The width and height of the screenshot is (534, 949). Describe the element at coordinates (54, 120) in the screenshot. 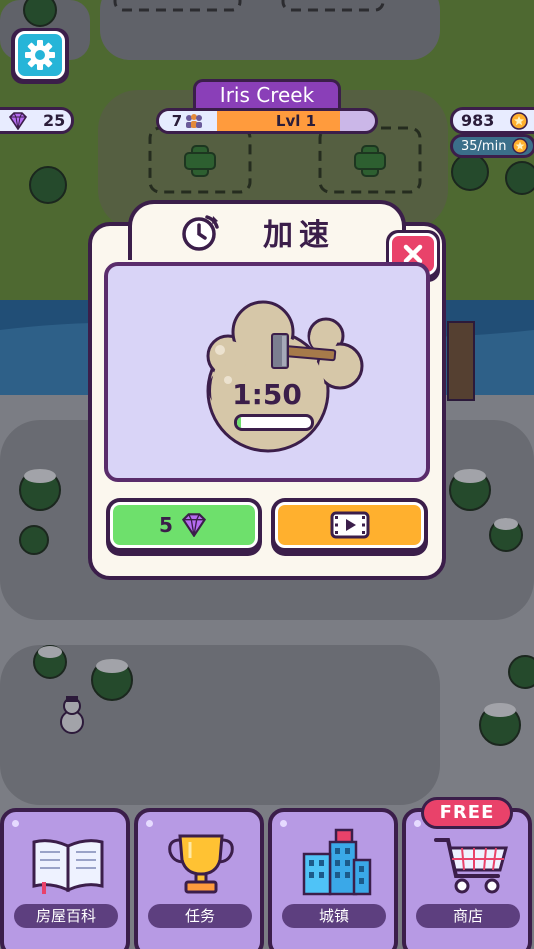

I see `gems-value: 25` at that location.